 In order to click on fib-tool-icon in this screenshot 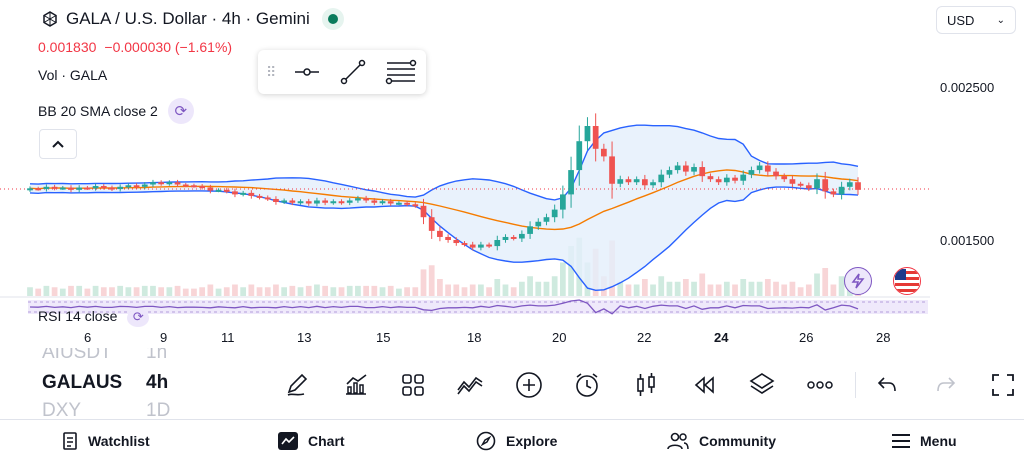, I will do `click(401, 72)`.